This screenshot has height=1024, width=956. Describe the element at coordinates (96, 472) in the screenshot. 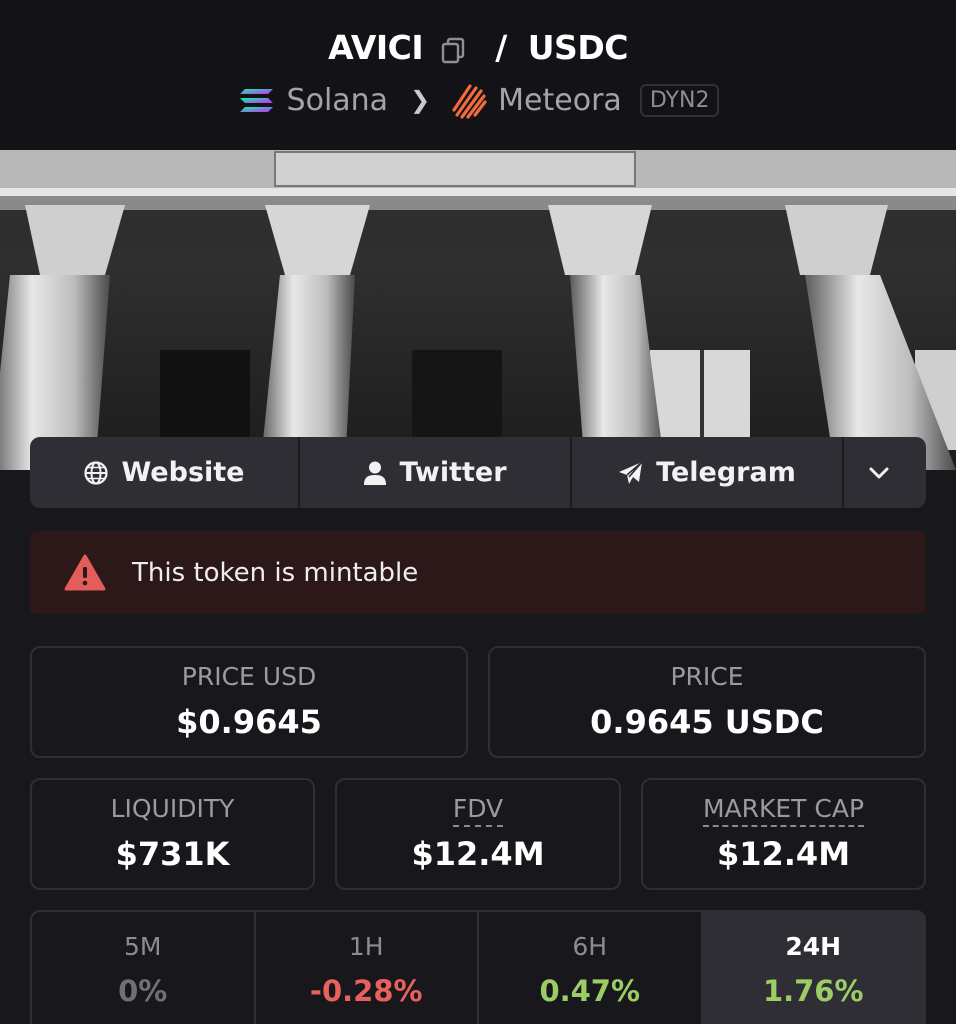

I see `globe-icon` at that location.